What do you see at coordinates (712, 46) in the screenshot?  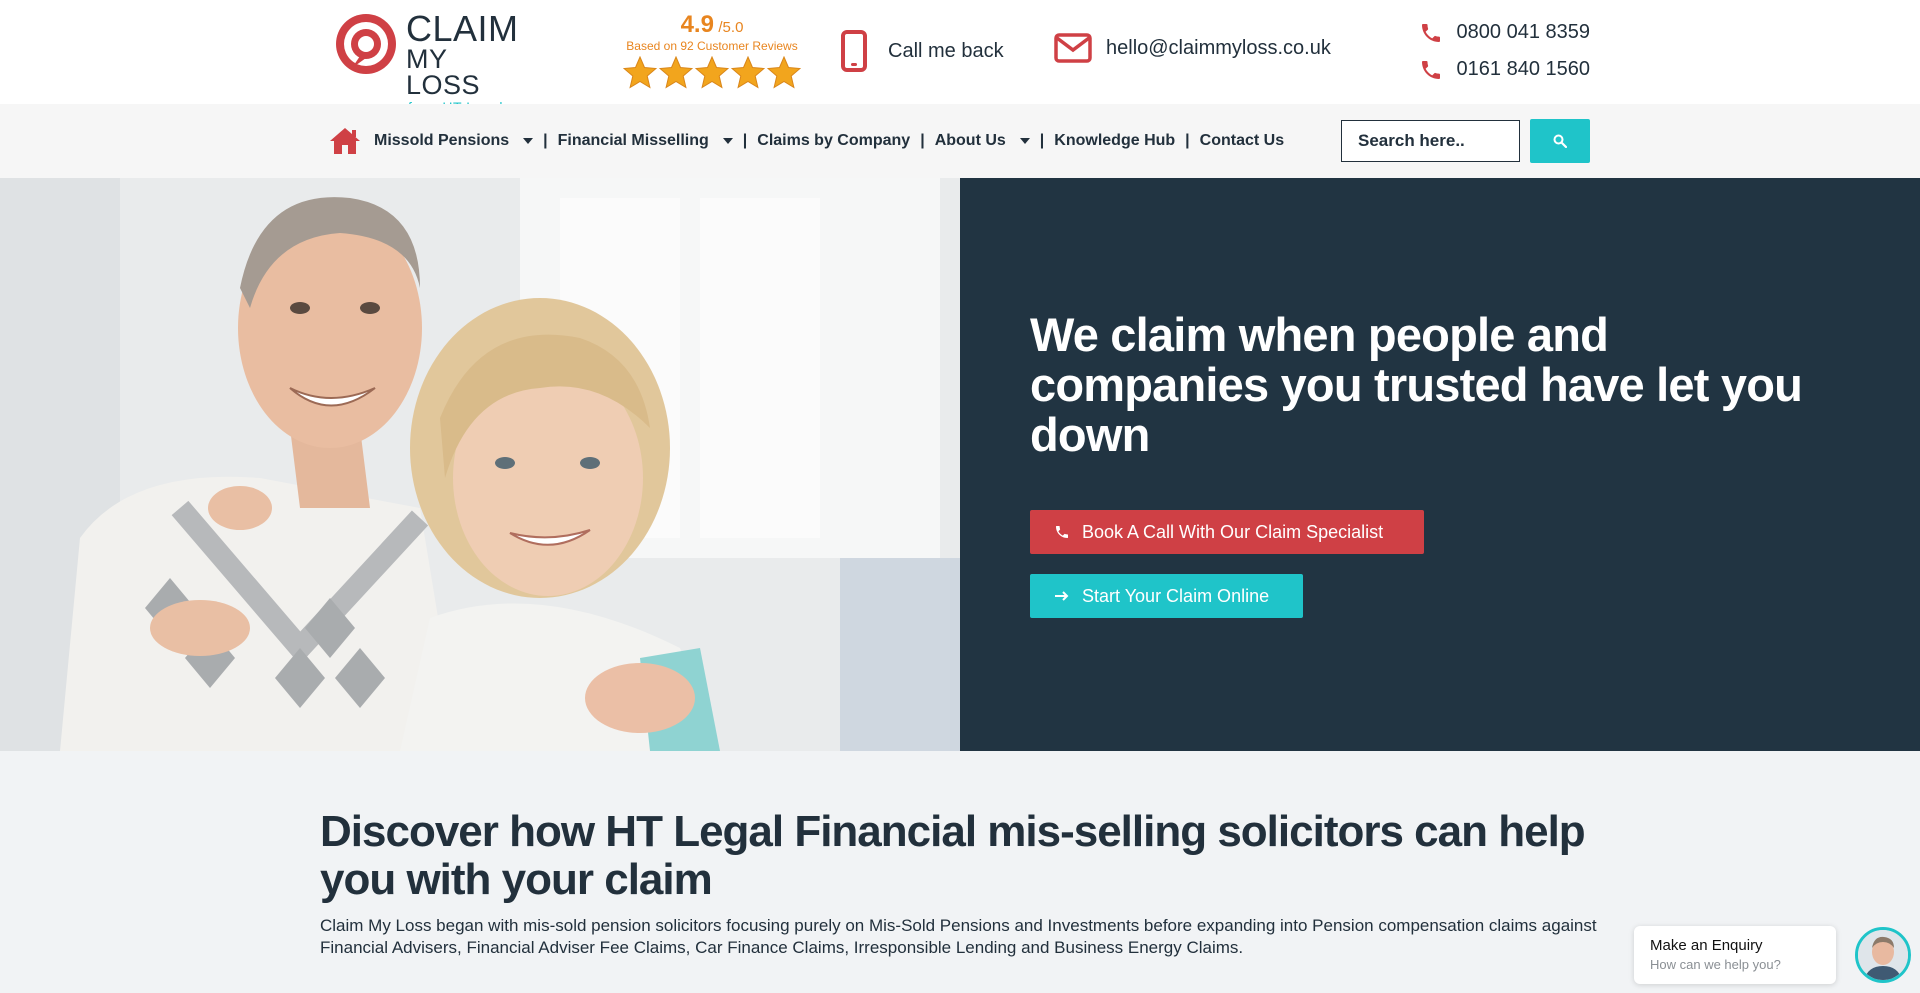 I see `rating-based-on: Based on 92 Customer Reviews` at bounding box center [712, 46].